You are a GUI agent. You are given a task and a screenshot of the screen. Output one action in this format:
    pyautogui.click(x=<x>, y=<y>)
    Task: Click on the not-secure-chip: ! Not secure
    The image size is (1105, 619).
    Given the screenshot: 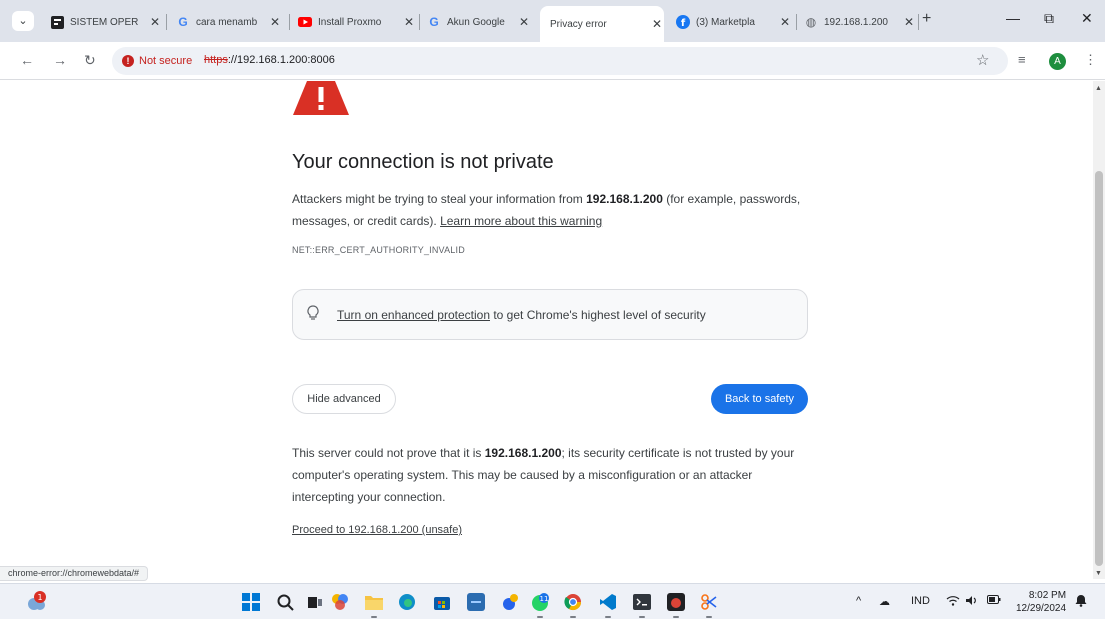 What is the action you would take?
    pyautogui.click(x=159, y=61)
    